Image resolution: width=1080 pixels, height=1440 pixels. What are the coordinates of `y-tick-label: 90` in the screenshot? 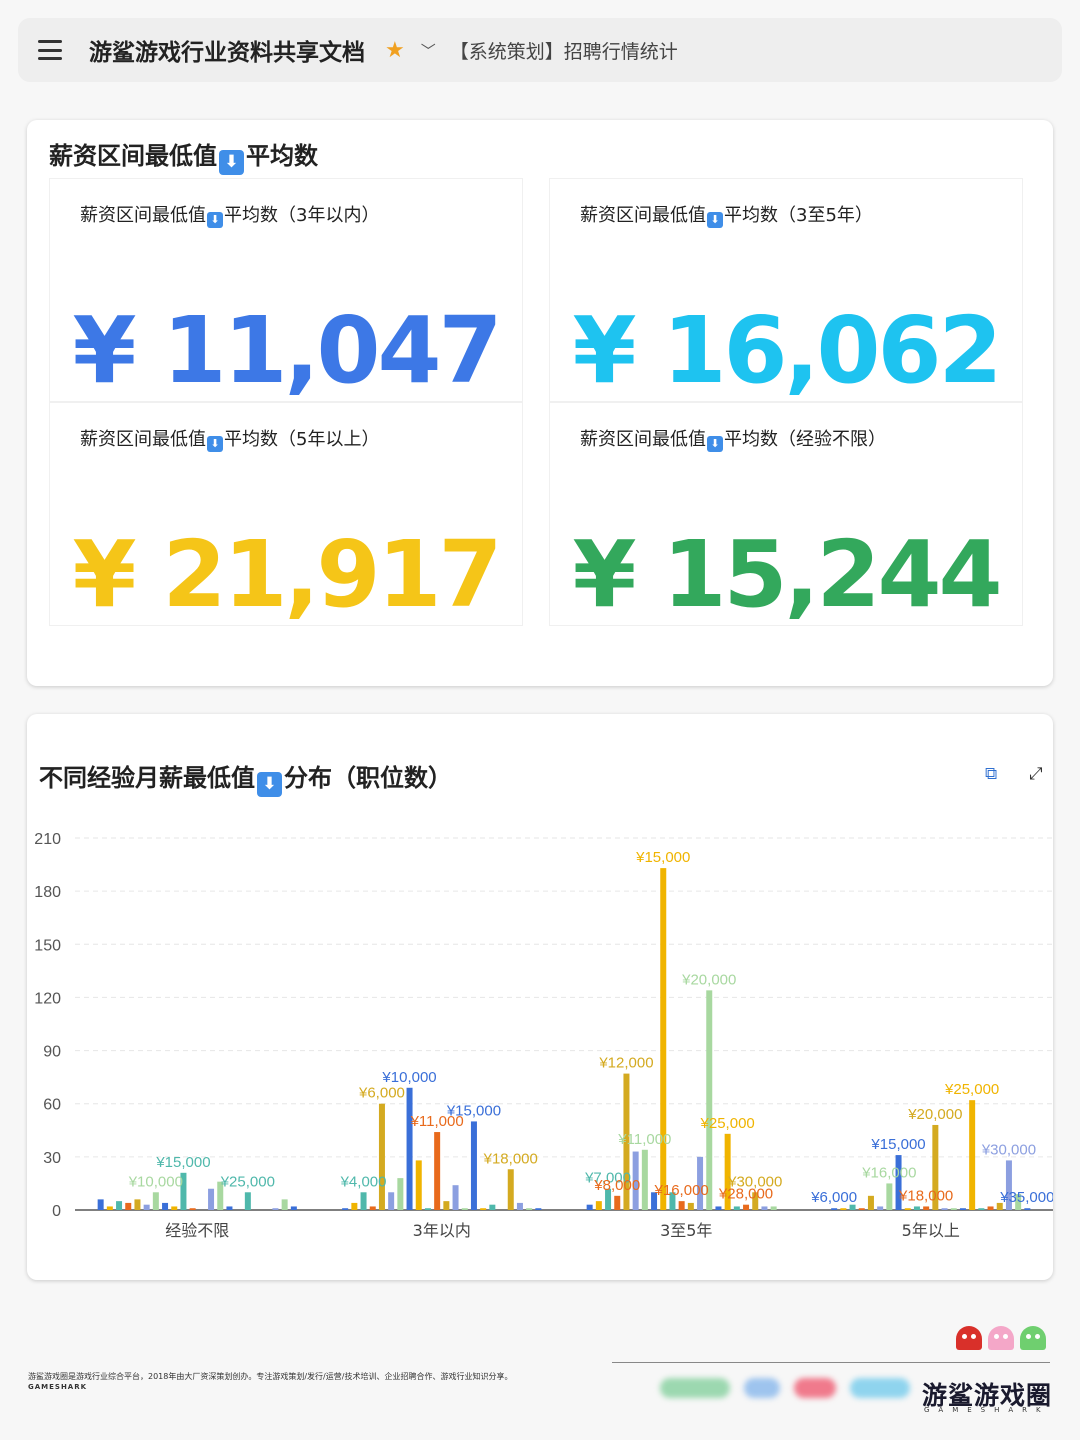 It's located at (52, 1052).